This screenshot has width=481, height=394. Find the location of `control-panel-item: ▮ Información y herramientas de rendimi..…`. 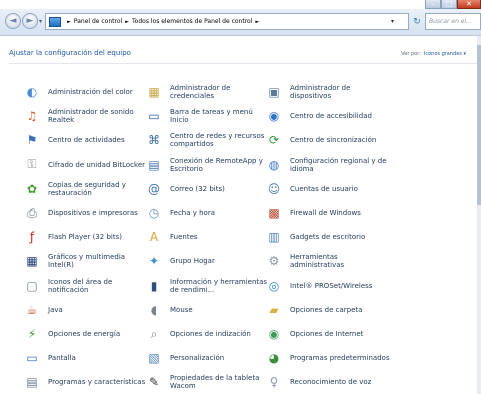

control-panel-item: ▮ Información y herramientas de rendimi..… is located at coordinates (207, 286).